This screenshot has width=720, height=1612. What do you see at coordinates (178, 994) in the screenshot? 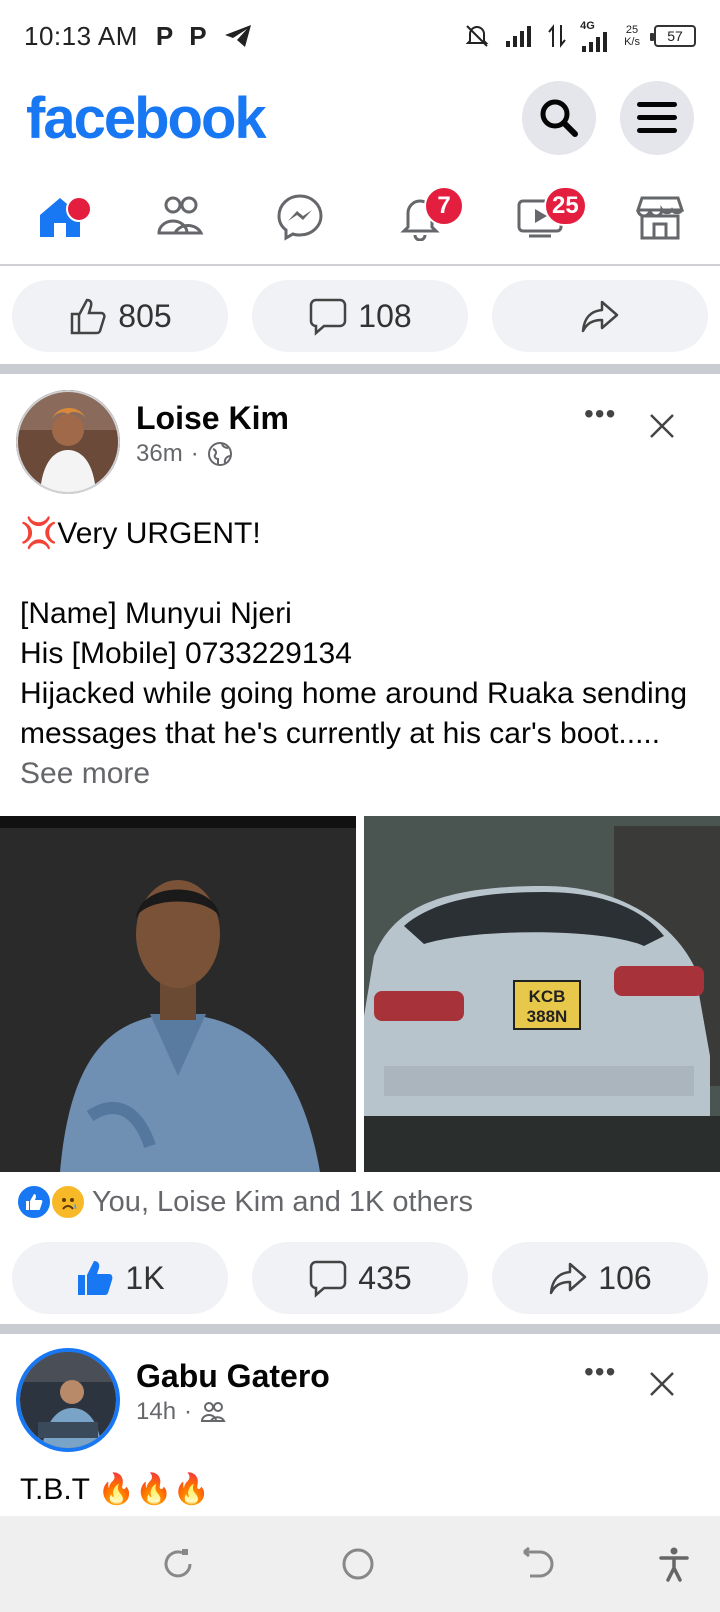
I see `post-photo-man` at bounding box center [178, 994].